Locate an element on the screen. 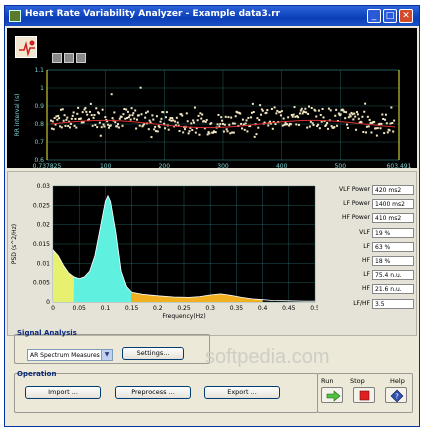  metric-row: LF Power 1400 ms2 is located at coordinates (371, 204).